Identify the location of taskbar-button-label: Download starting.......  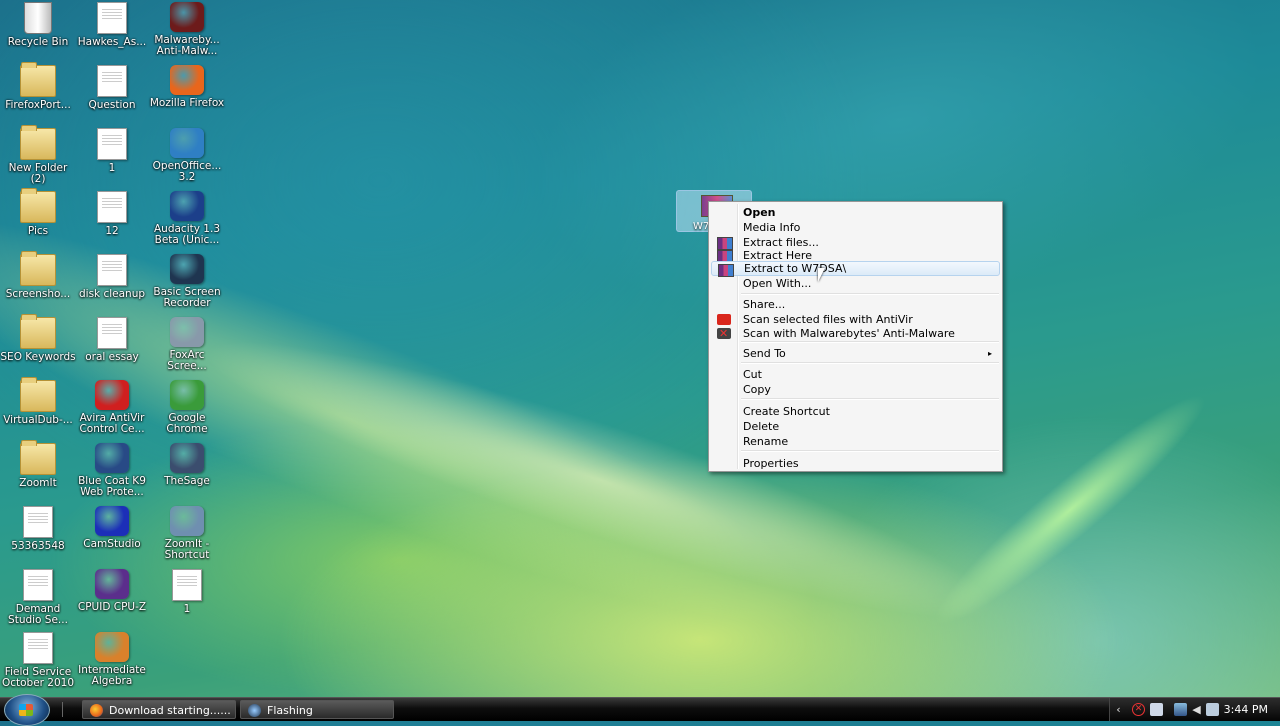
(170, 710).